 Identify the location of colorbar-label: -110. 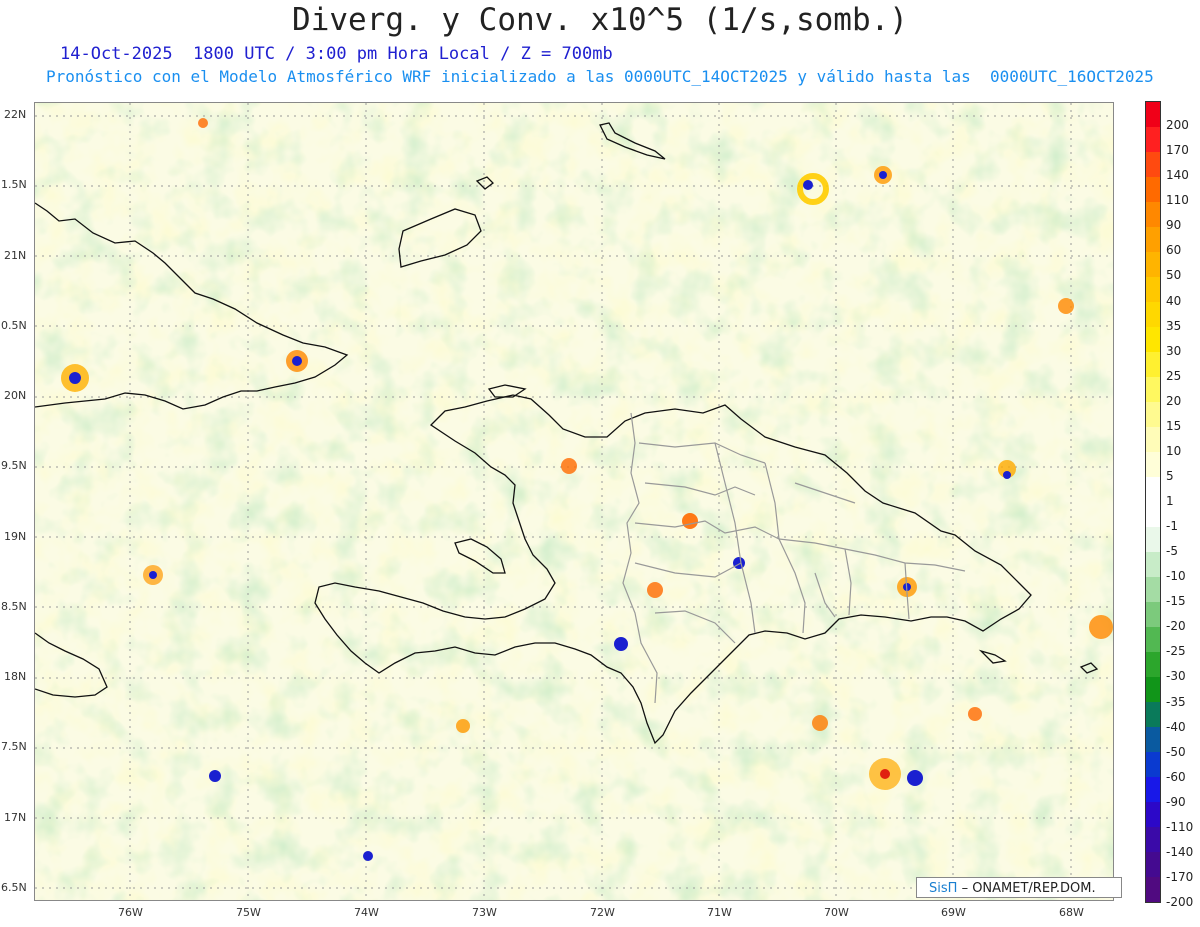
(1180, 826).